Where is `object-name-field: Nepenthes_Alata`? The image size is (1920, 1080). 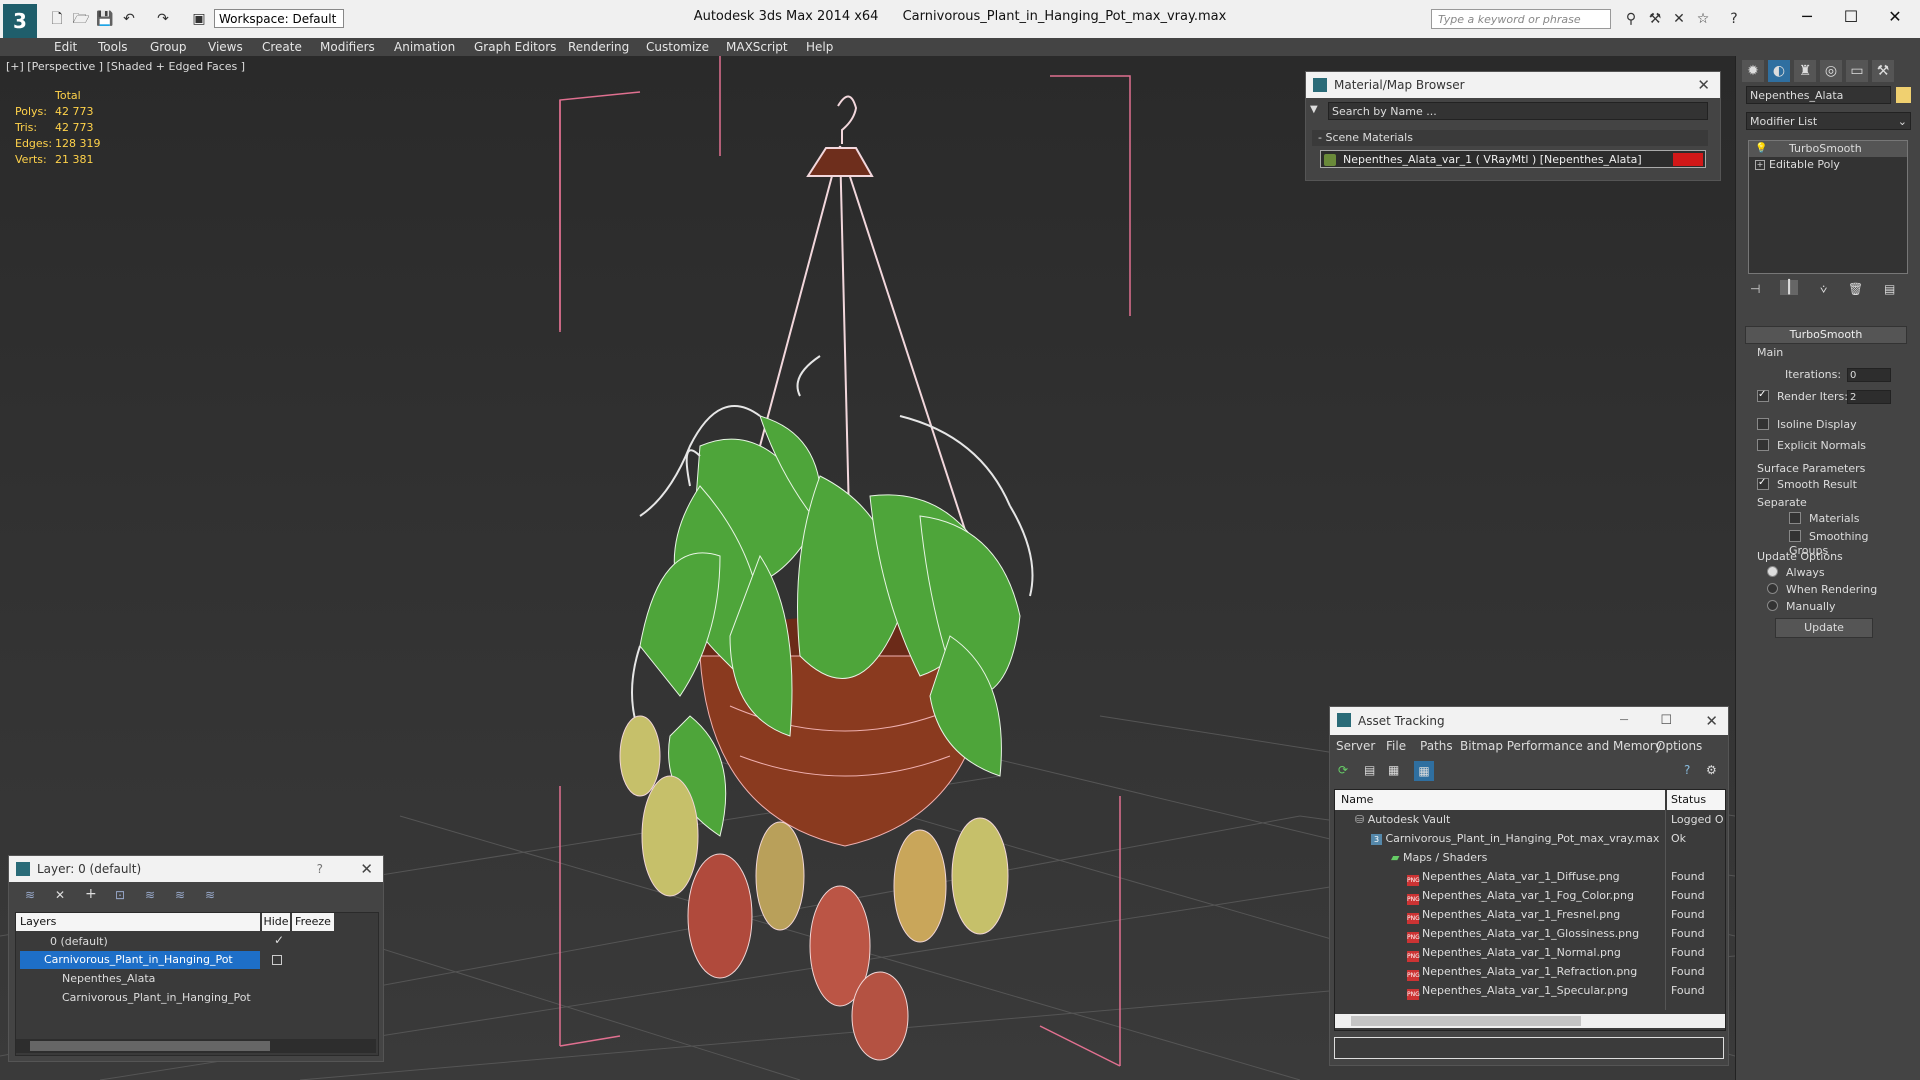 object-name-field: Nepenthes_Alata is located at coordinates (1818, 95).